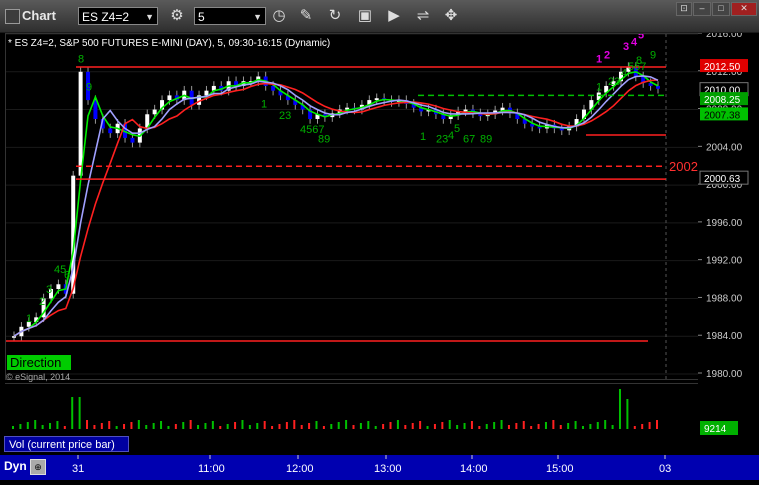 This screenshot has height=485, width=759. Describe the element at coordinates (230, 16) in the screenshot. I see `interval-input: 5 ▼` at that location.